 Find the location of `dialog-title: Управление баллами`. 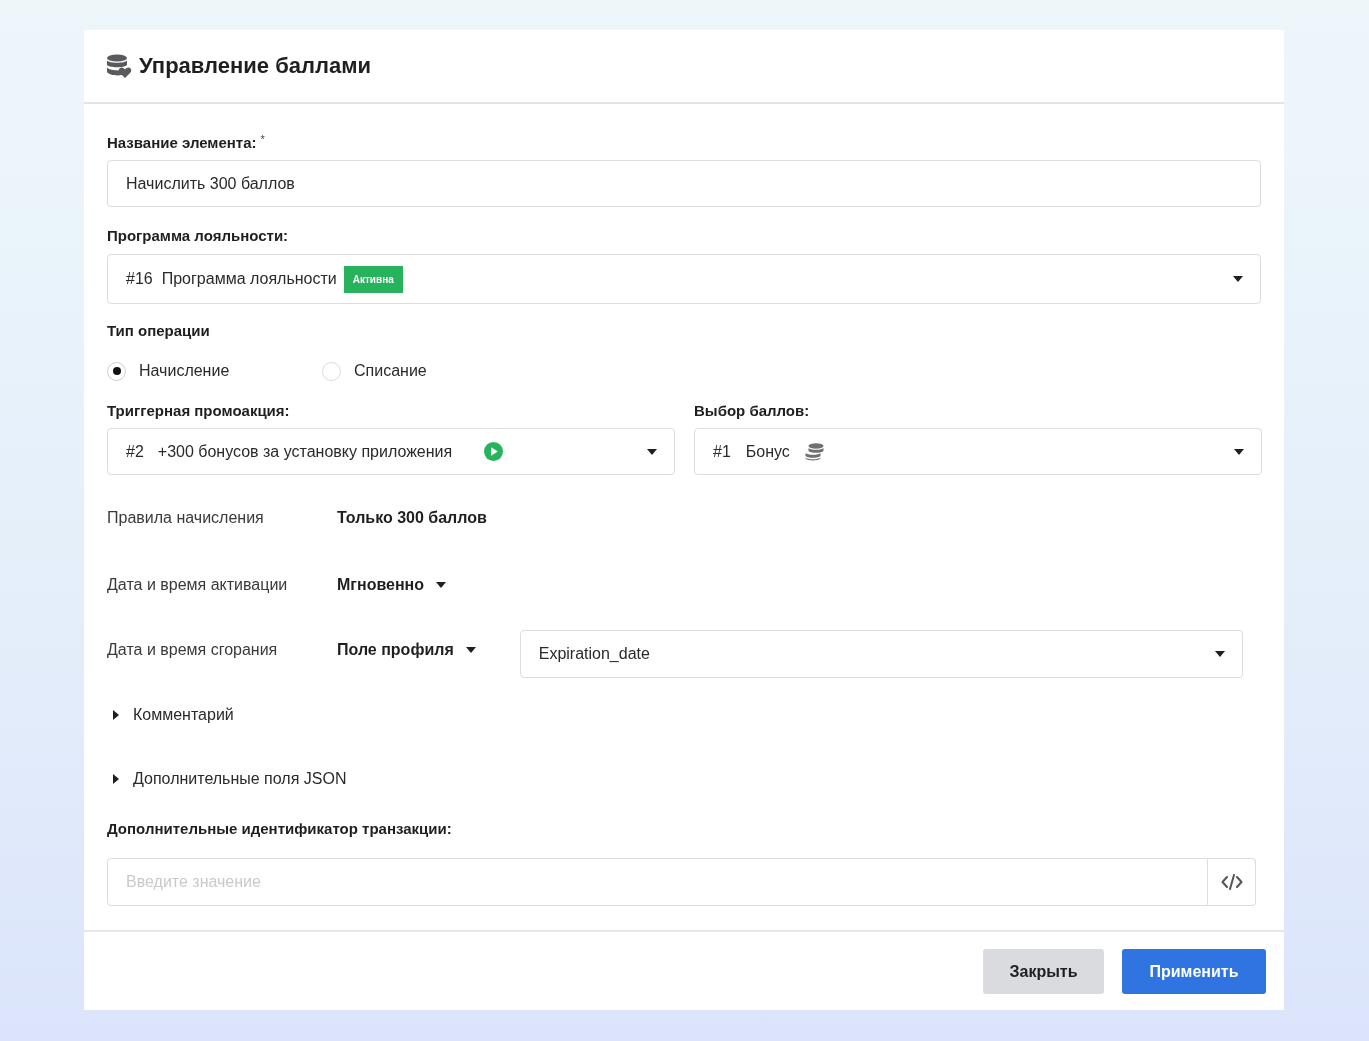

dialog-title: Управление баллами is located at coordinates (255, 66).